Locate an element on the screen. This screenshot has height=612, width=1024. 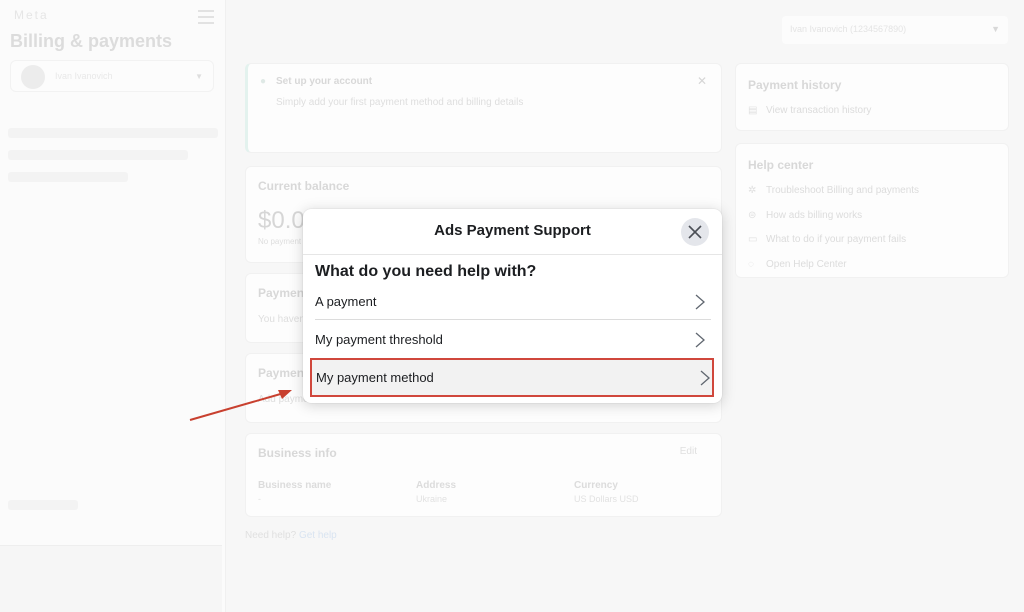
edit-button: Edit is located at coordinates (688, 451).